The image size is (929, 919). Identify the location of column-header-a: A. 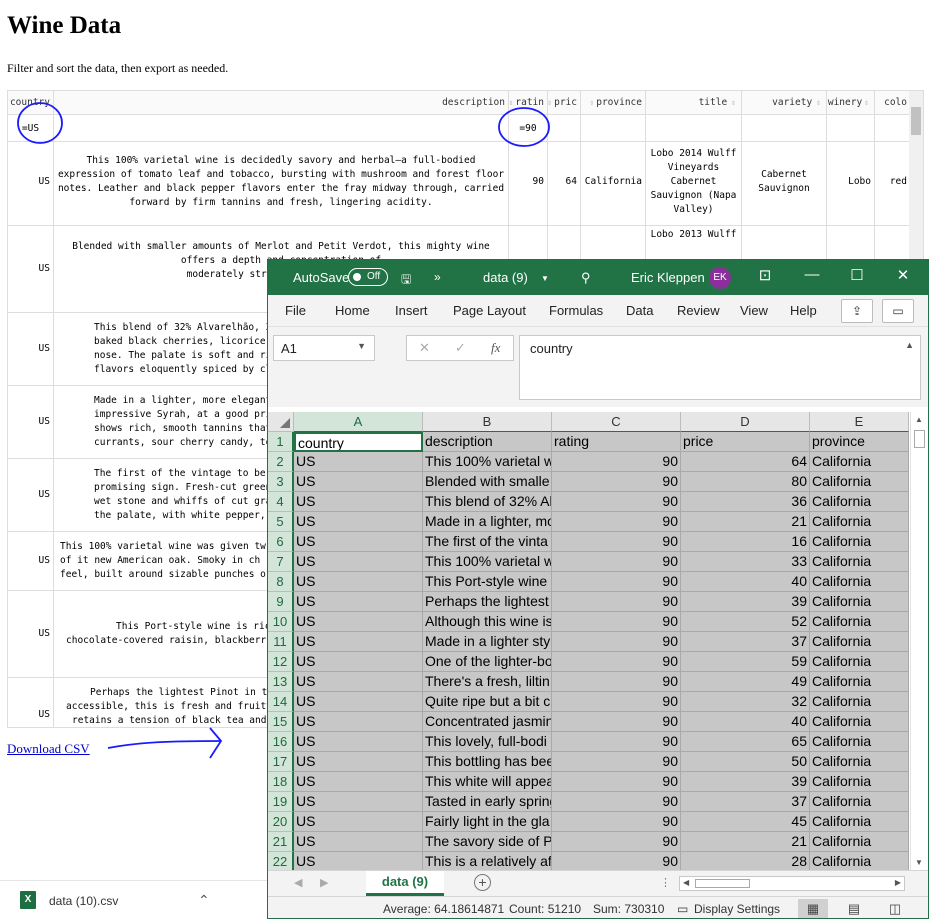
(358, 422).